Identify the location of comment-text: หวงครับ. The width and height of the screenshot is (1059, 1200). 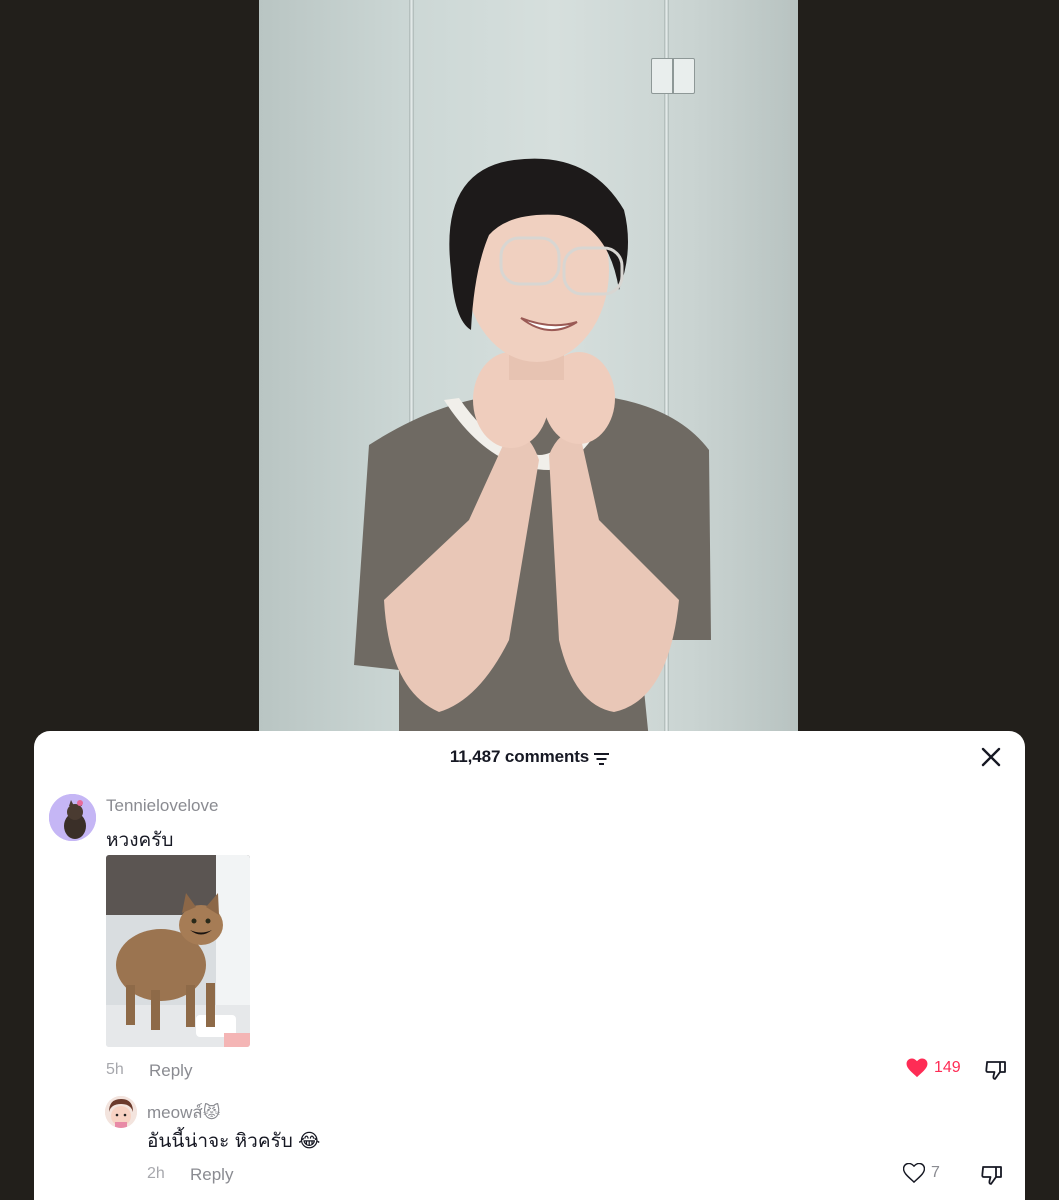
(140, 840).